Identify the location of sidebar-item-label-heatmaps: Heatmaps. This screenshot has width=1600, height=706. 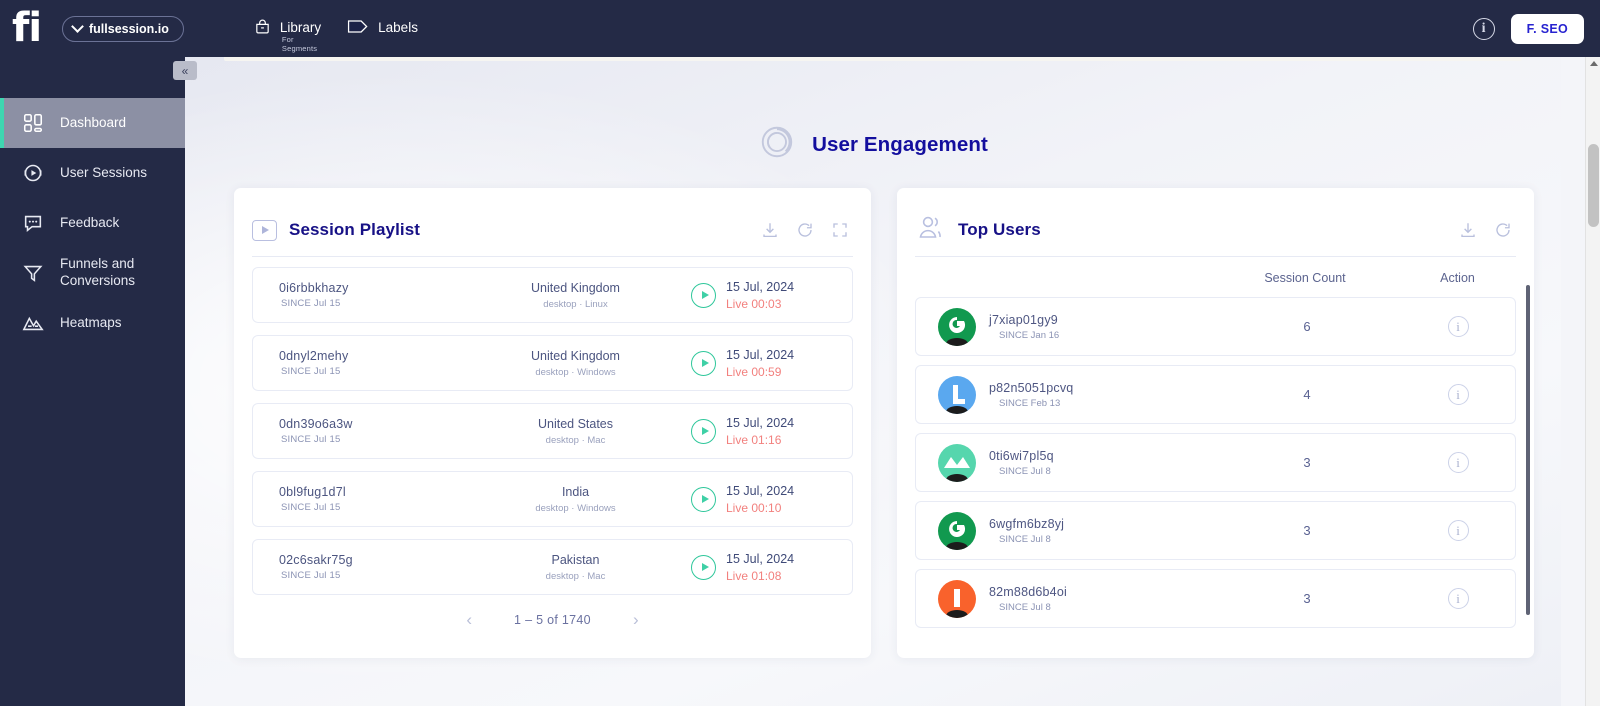
(91, 322).